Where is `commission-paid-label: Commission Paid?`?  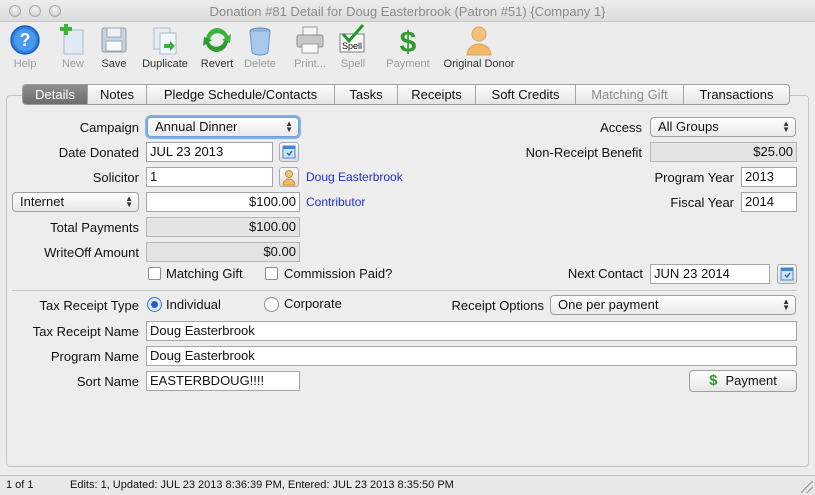
commission-paid-label: Commission Paid? is located at coordinates (338, 273).